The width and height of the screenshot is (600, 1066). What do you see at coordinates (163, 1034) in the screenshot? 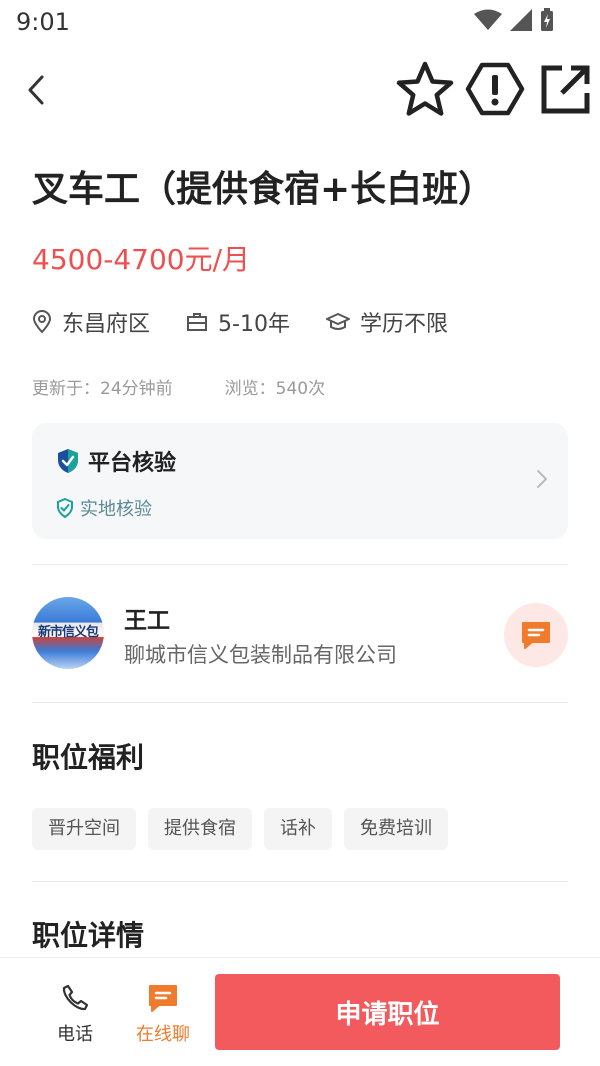
I see `chat-label: 在线聊` at bounding box center [163, 1034].